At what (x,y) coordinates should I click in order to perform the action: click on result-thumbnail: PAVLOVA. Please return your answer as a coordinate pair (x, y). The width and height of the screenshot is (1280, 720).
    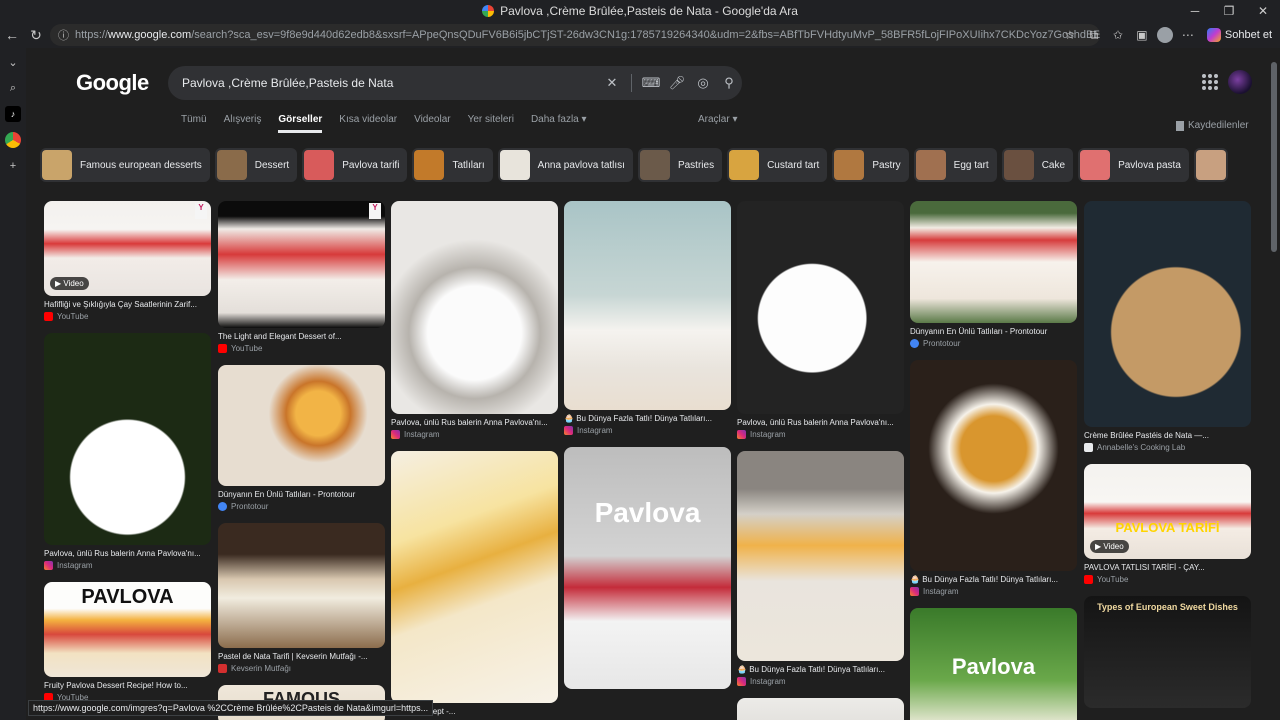
    Looking at the image, I should click on (127, 629).